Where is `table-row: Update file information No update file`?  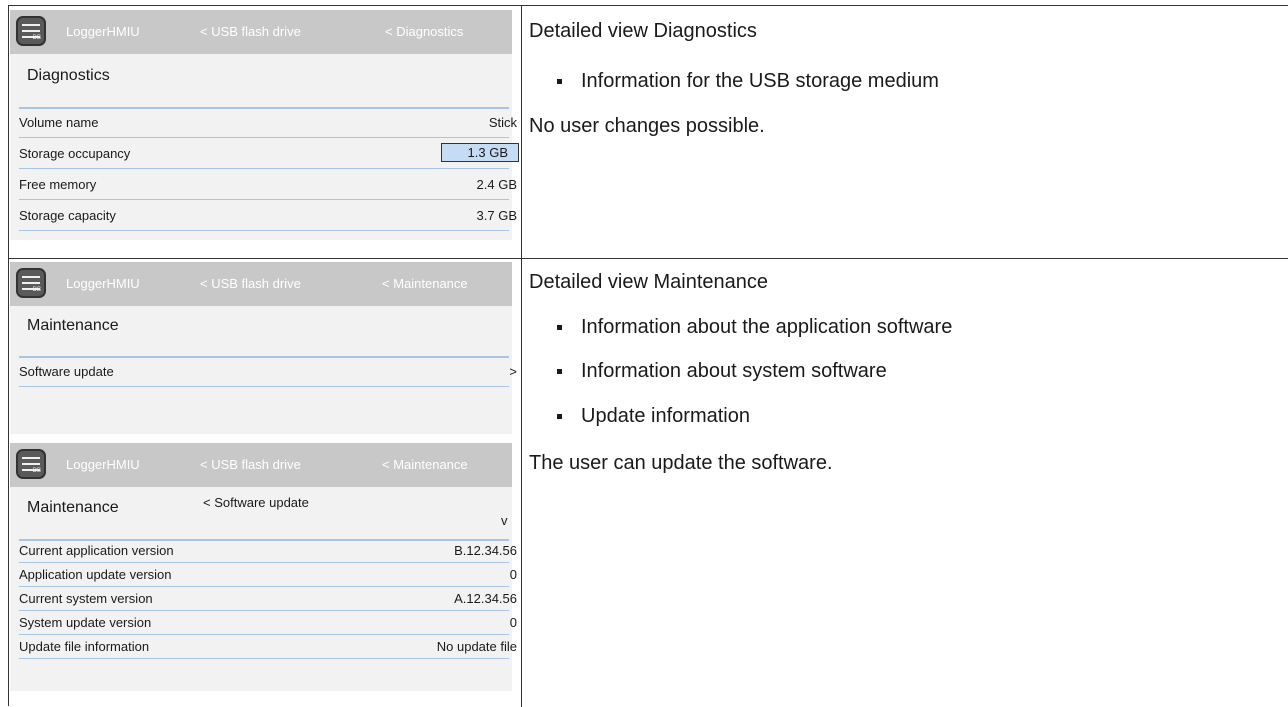
table-row: Update file information No update file is located at coordinates (268, 647).